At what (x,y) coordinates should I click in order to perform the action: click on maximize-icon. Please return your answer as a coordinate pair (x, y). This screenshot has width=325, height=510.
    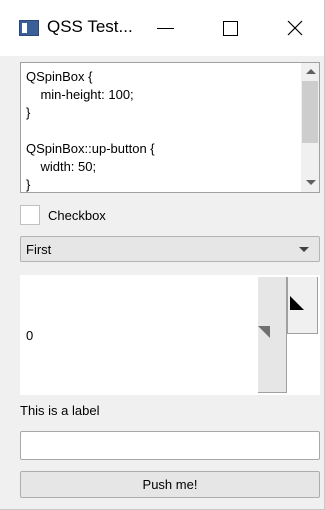
    Looking at the image, I should click on (230, 28).